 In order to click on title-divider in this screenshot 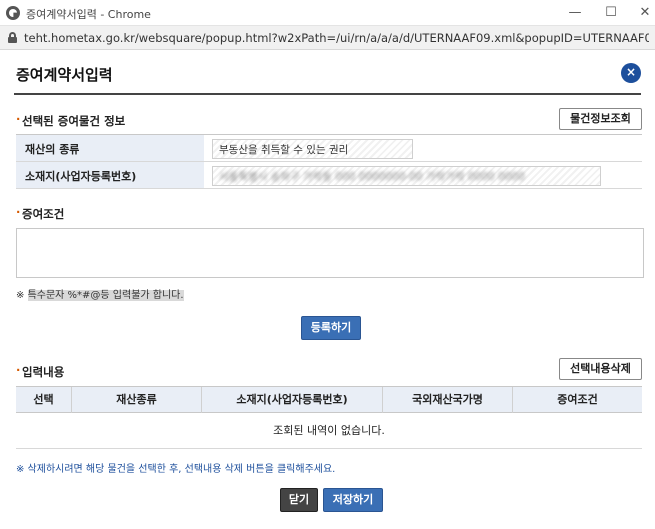, I will do `click(327, 94)`.